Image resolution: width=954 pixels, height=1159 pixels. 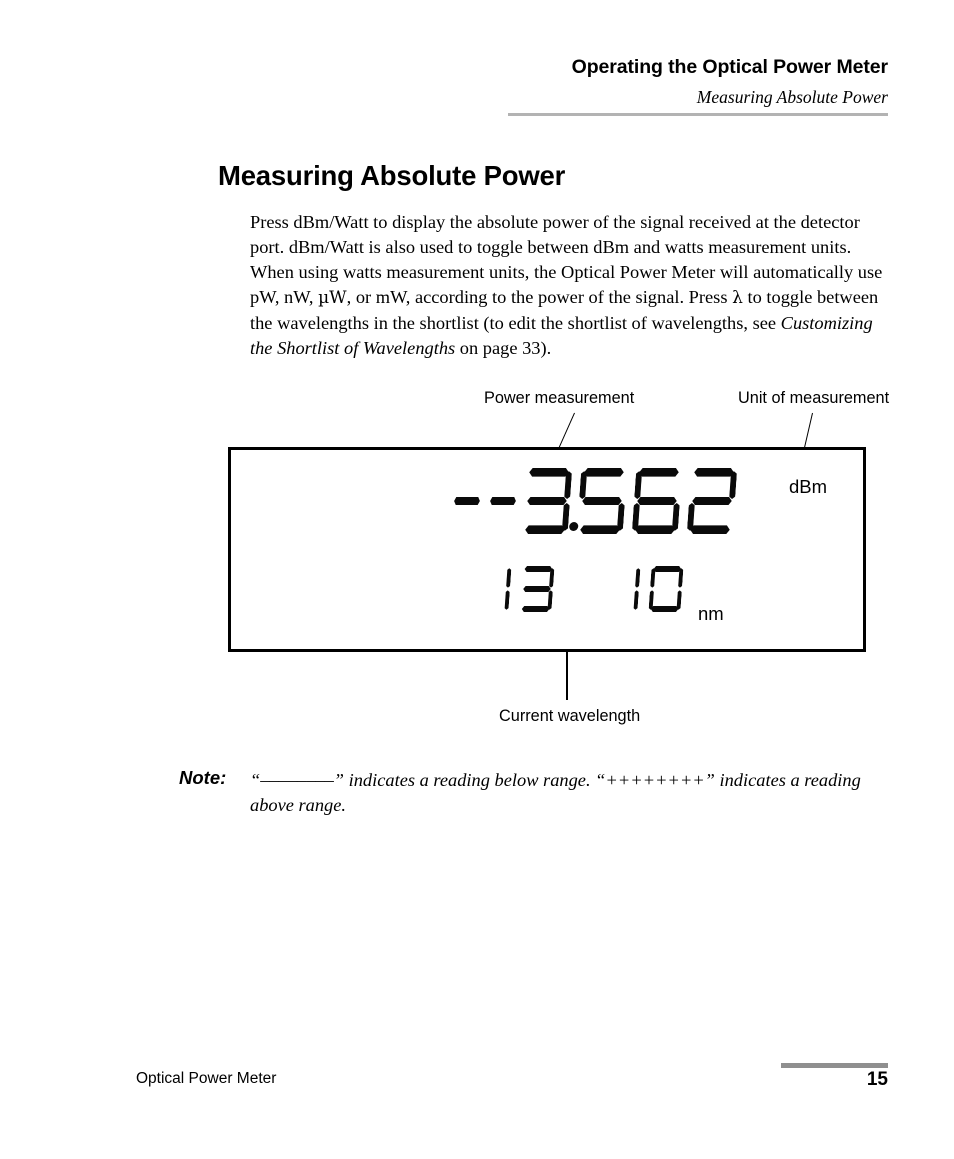 What do you see at coordinates (834, 1065) in the screenshot?
I see `footer-page-rule` at bounding box center [834, 1065].